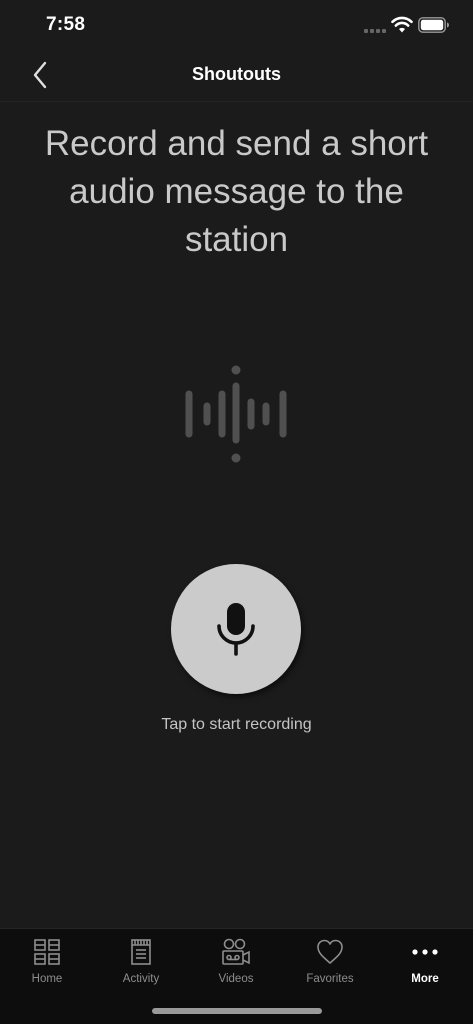 This screenshot has width=473, height=1024. I want to click on audio-waveform-icon, so click(236, 414).